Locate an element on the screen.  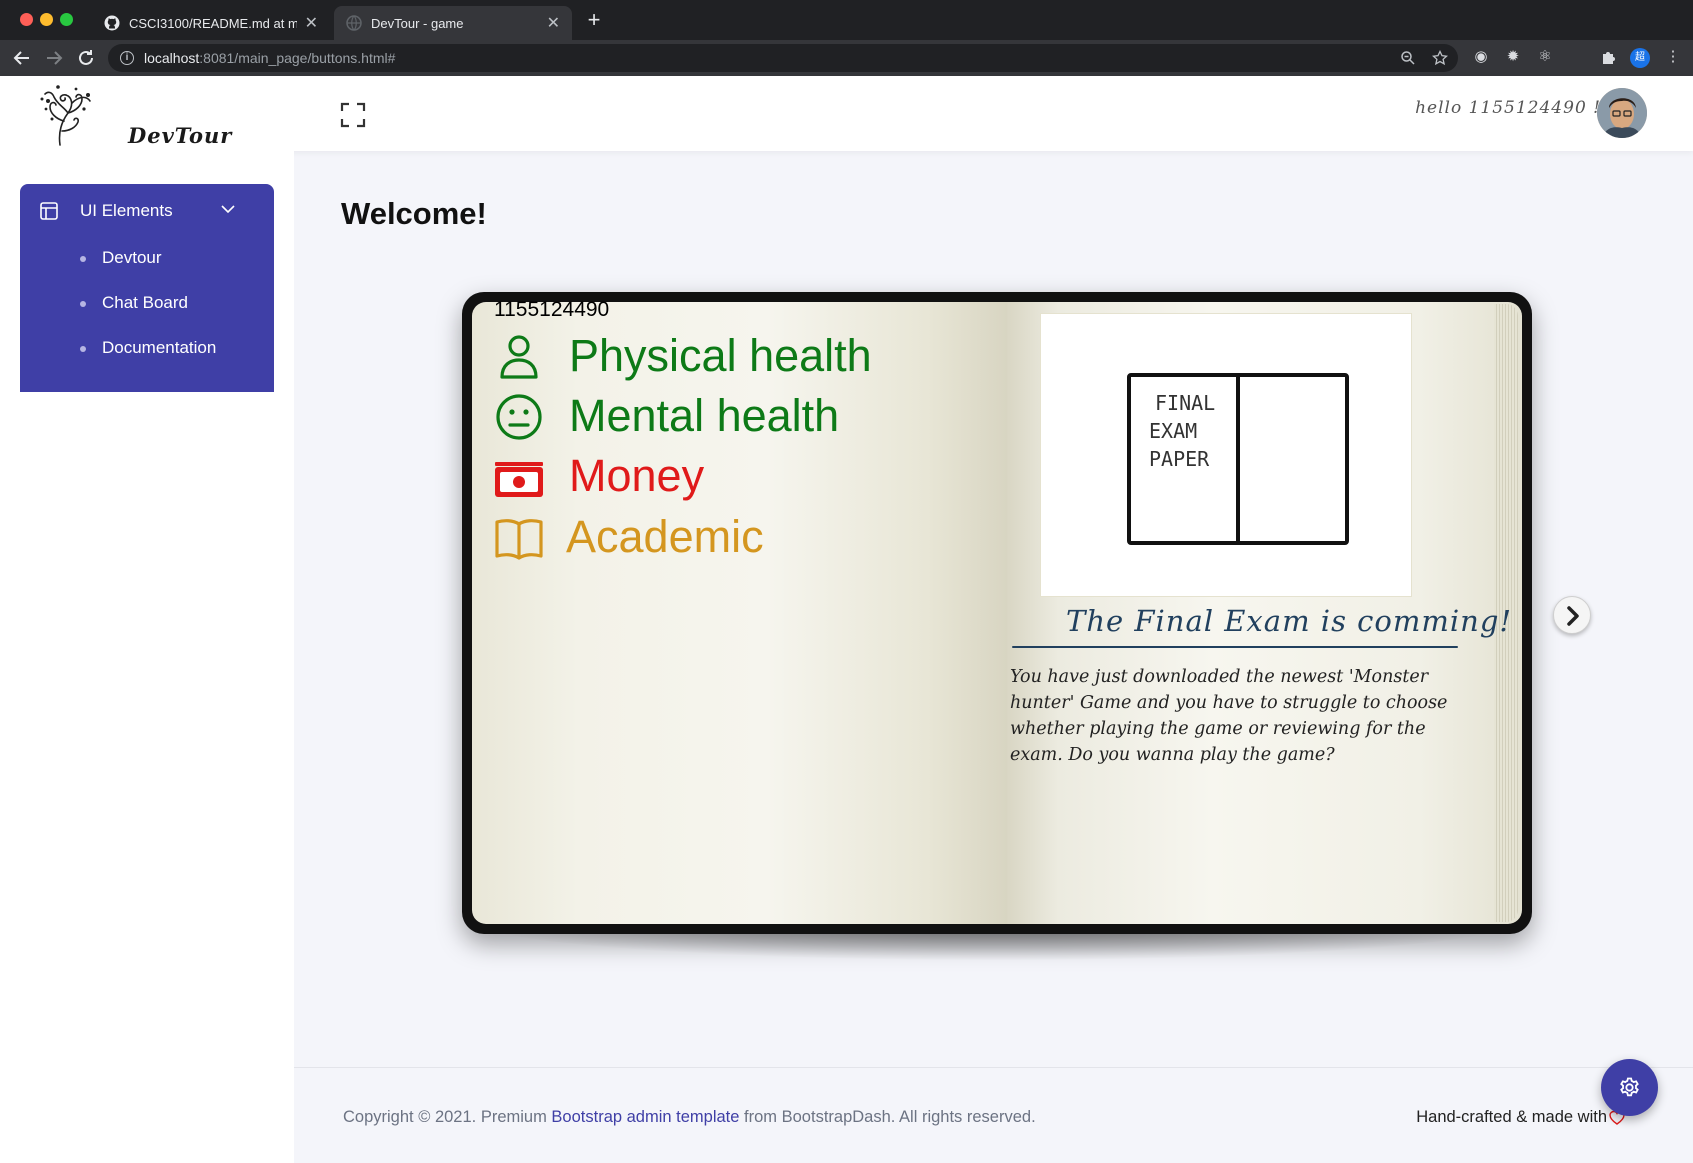
neutral-face-icon is located at coordinates (519, 417).